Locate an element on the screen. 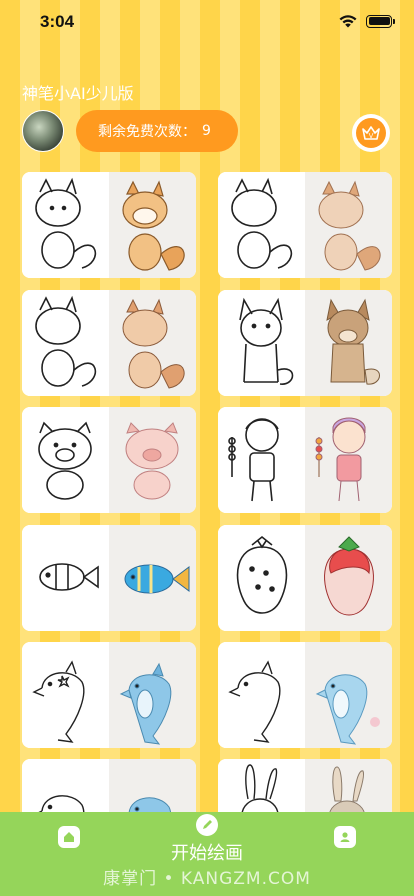 This screenshot has height=896, width=414. vip-button: V is located at coordinates (371, 133).